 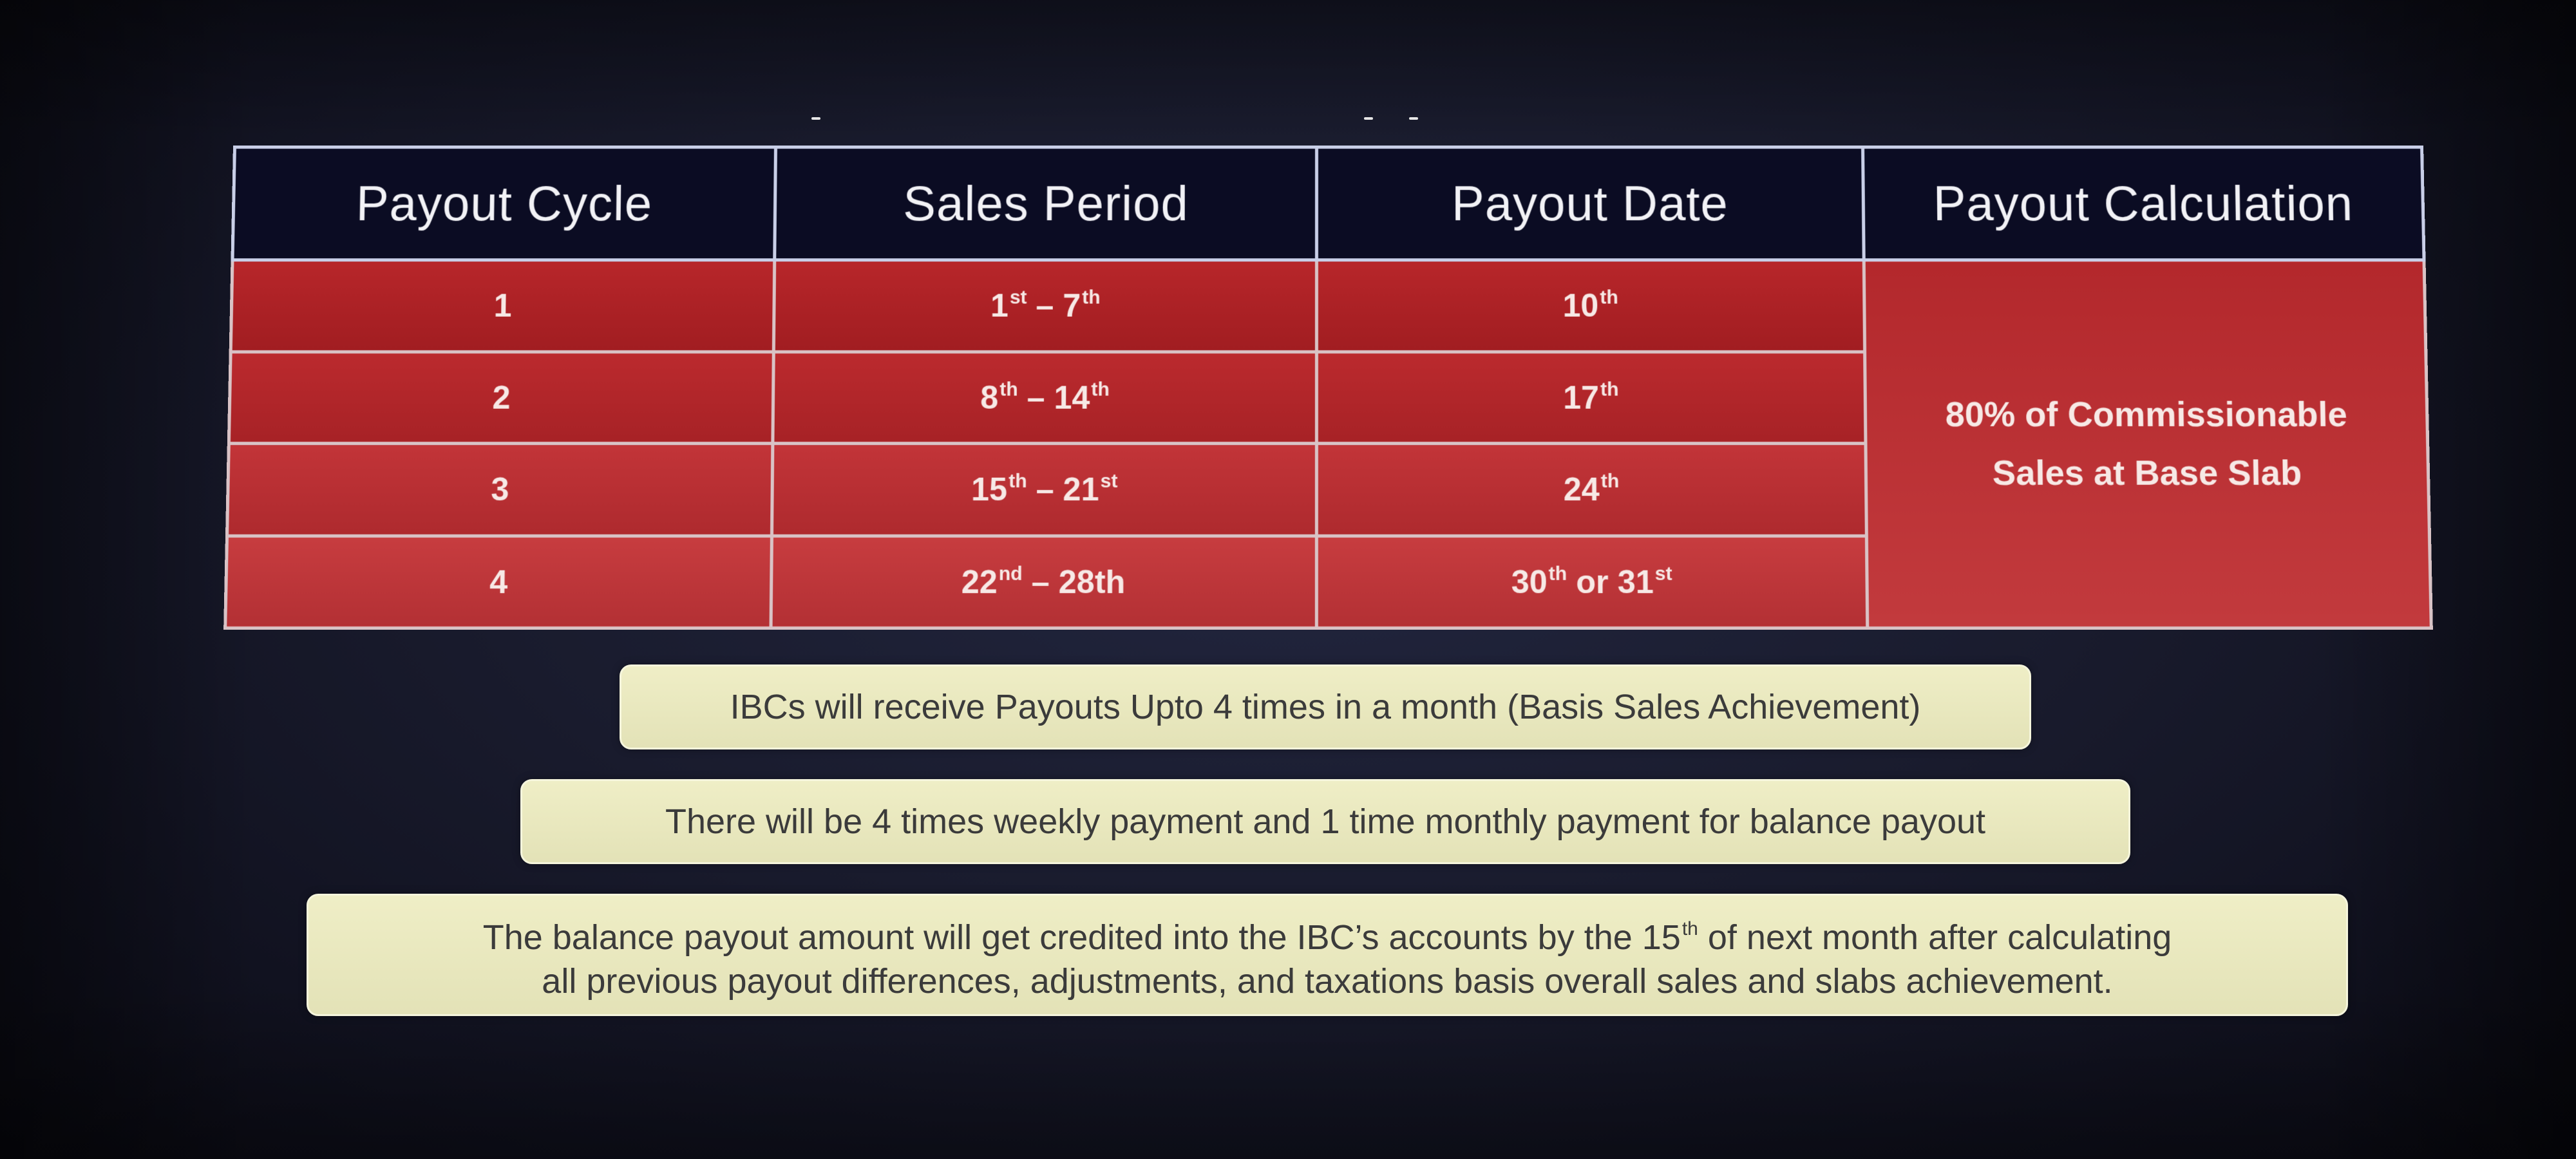 I want to click on sales-period-cell: 22nd – 28th, so click(x=1044, y=581).